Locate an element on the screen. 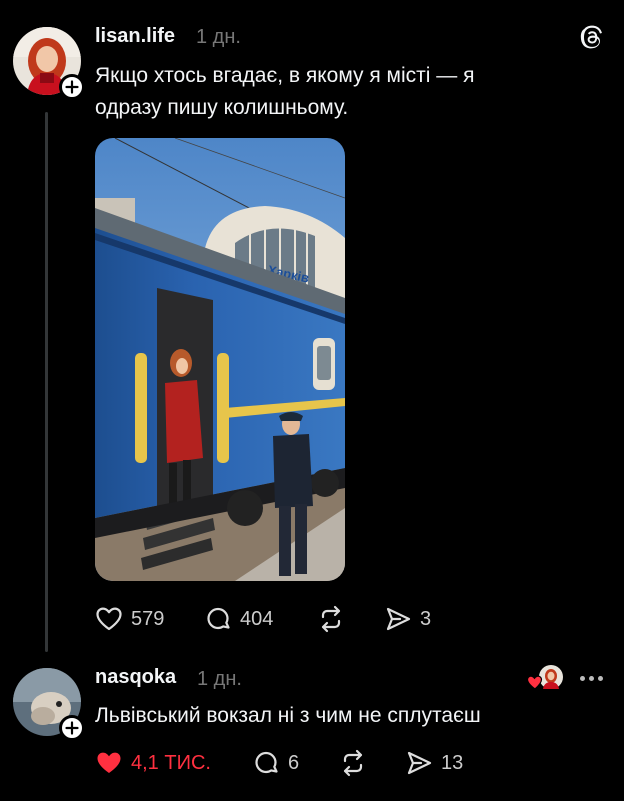 Image resolution: width=624 pixels, height=801 pixels. post-share-count: 3 is located at coordinates (426, 618).